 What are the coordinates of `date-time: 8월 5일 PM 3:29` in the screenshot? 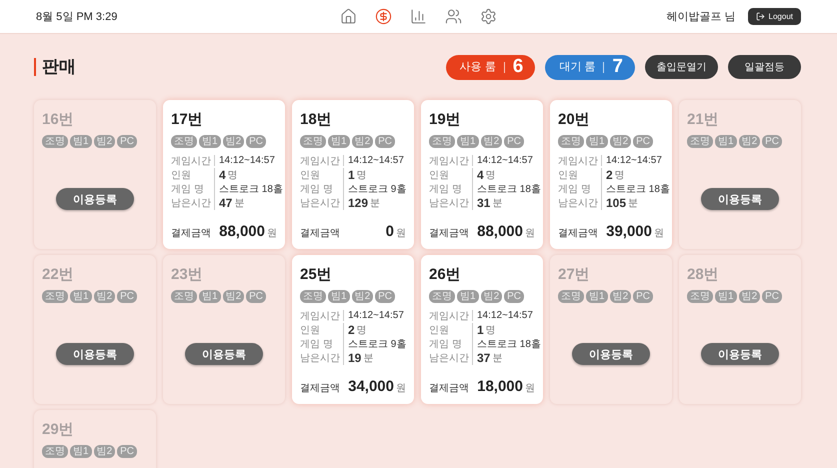 It's located at (77, 17).